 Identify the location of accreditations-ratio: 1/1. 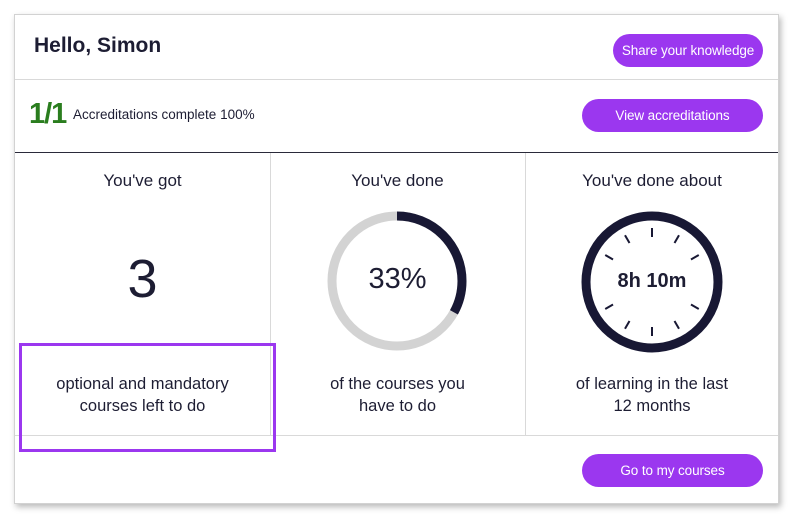
(48, 114).